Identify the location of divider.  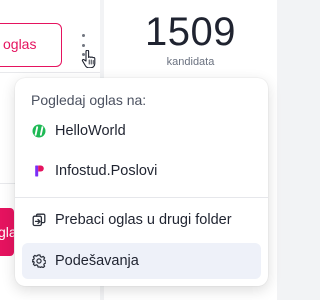
(50, 72).